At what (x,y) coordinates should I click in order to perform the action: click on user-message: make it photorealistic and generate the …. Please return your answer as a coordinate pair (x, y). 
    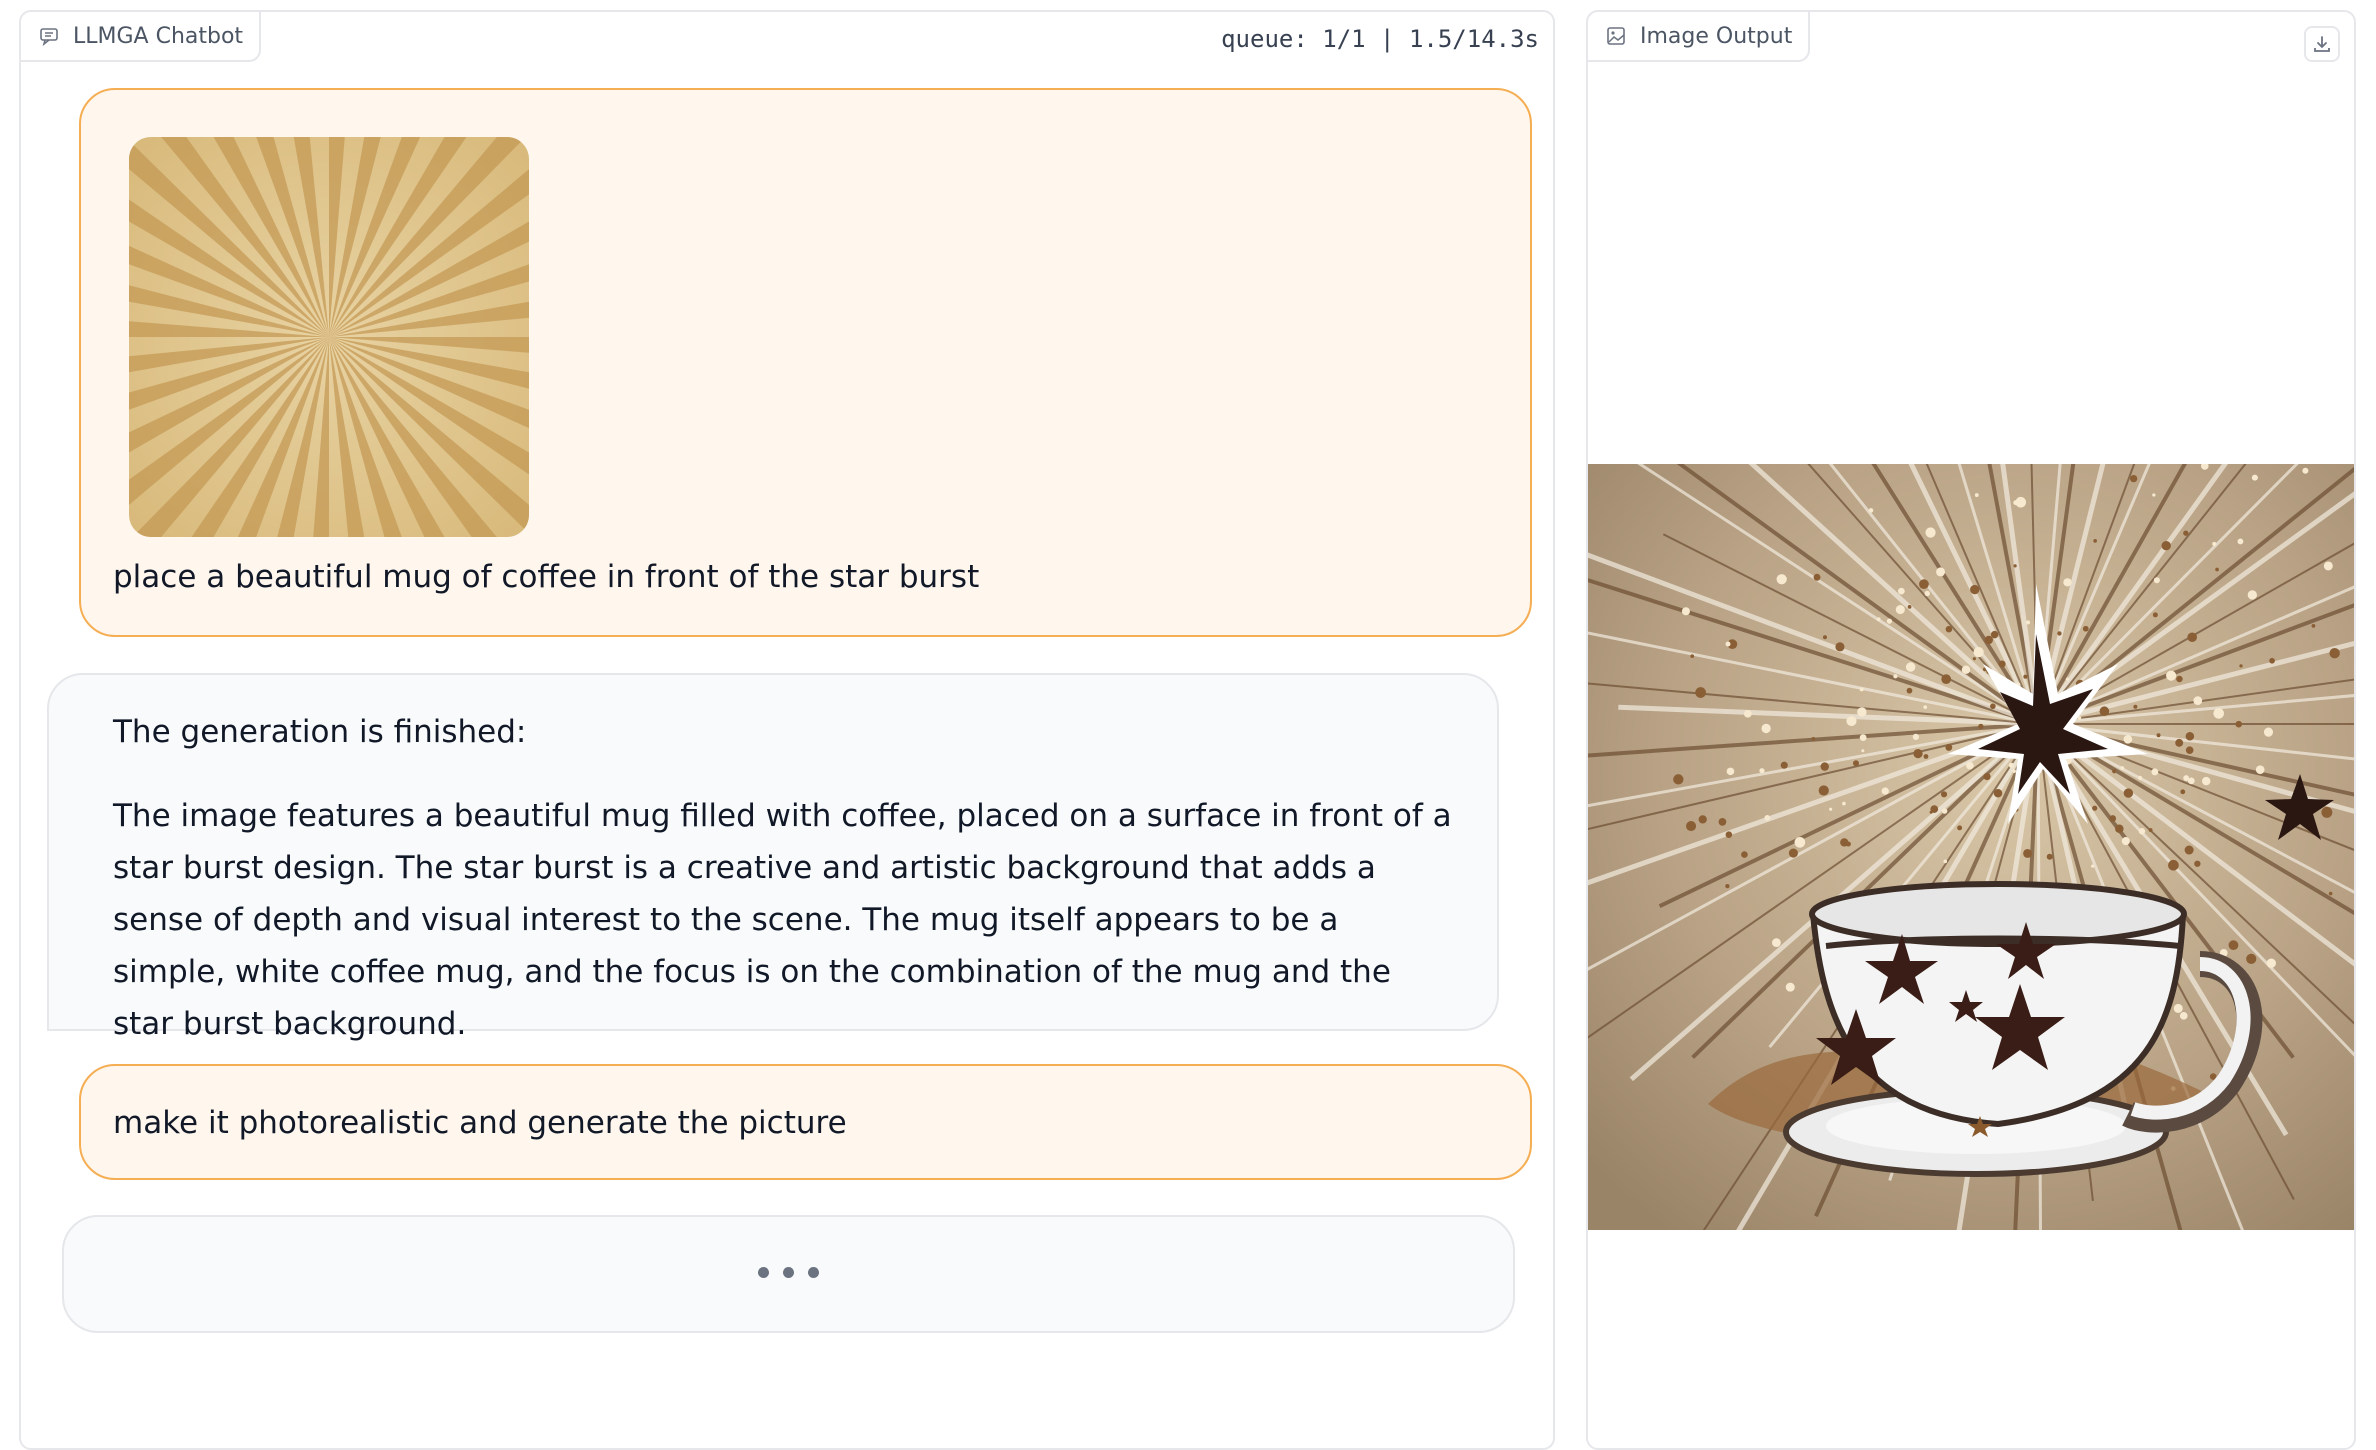
    Looking at the image, I should click on (805, 1122).